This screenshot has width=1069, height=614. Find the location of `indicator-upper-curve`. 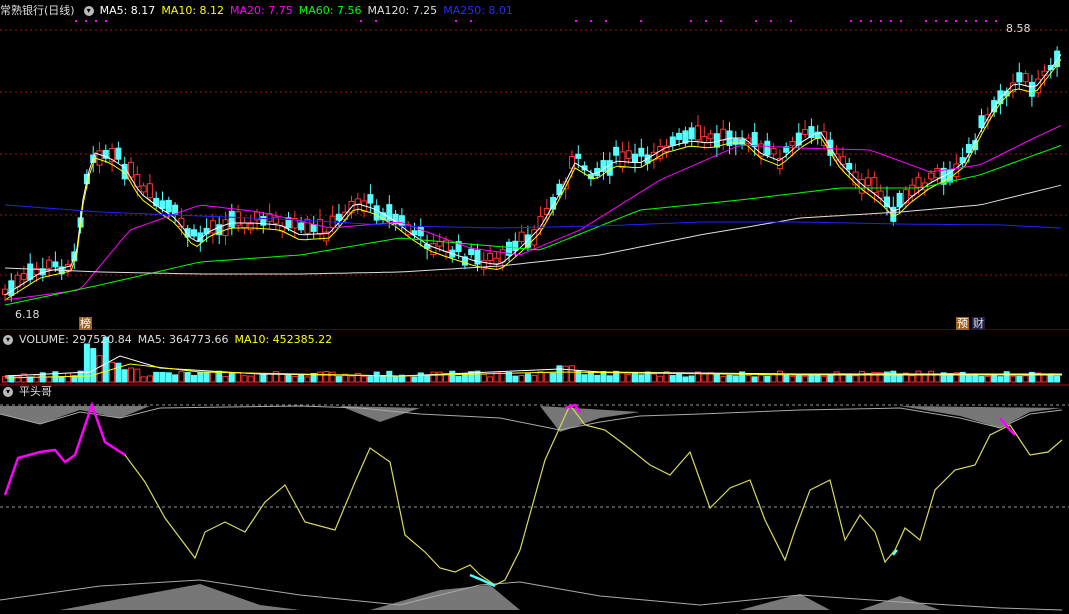

indicator-upper-curve is located at coordinates (531, 418).